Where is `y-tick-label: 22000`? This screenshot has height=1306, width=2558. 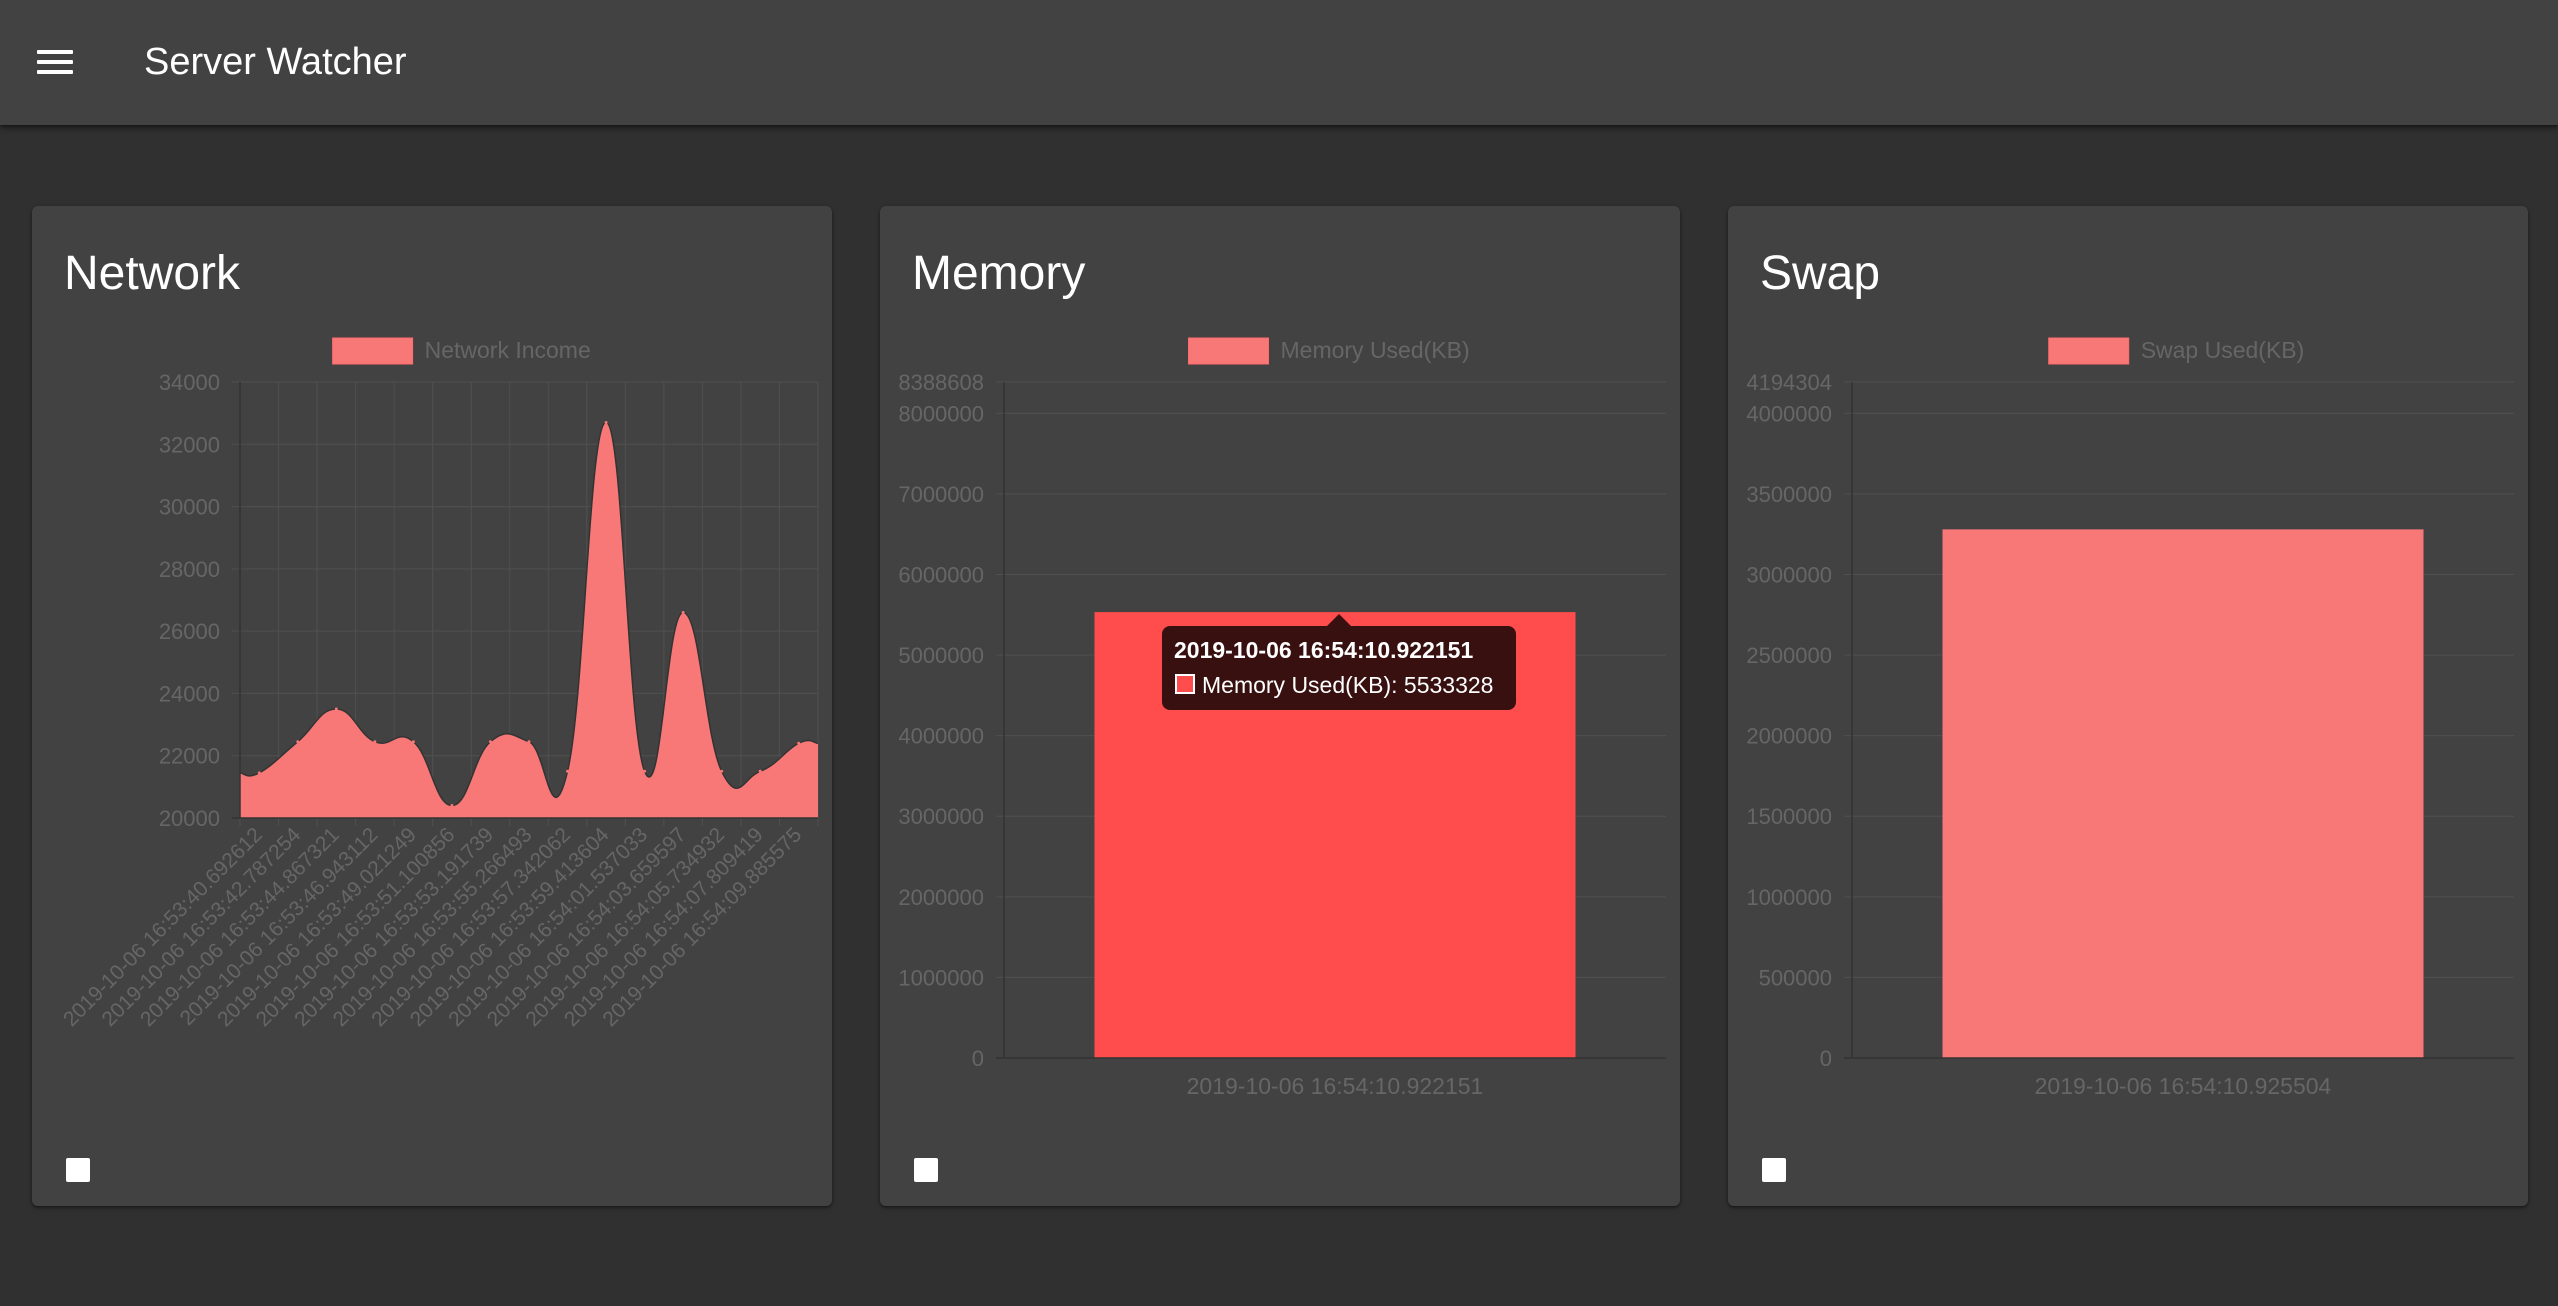
y-tick-label: 22000 is located at coordinates (189, 756).